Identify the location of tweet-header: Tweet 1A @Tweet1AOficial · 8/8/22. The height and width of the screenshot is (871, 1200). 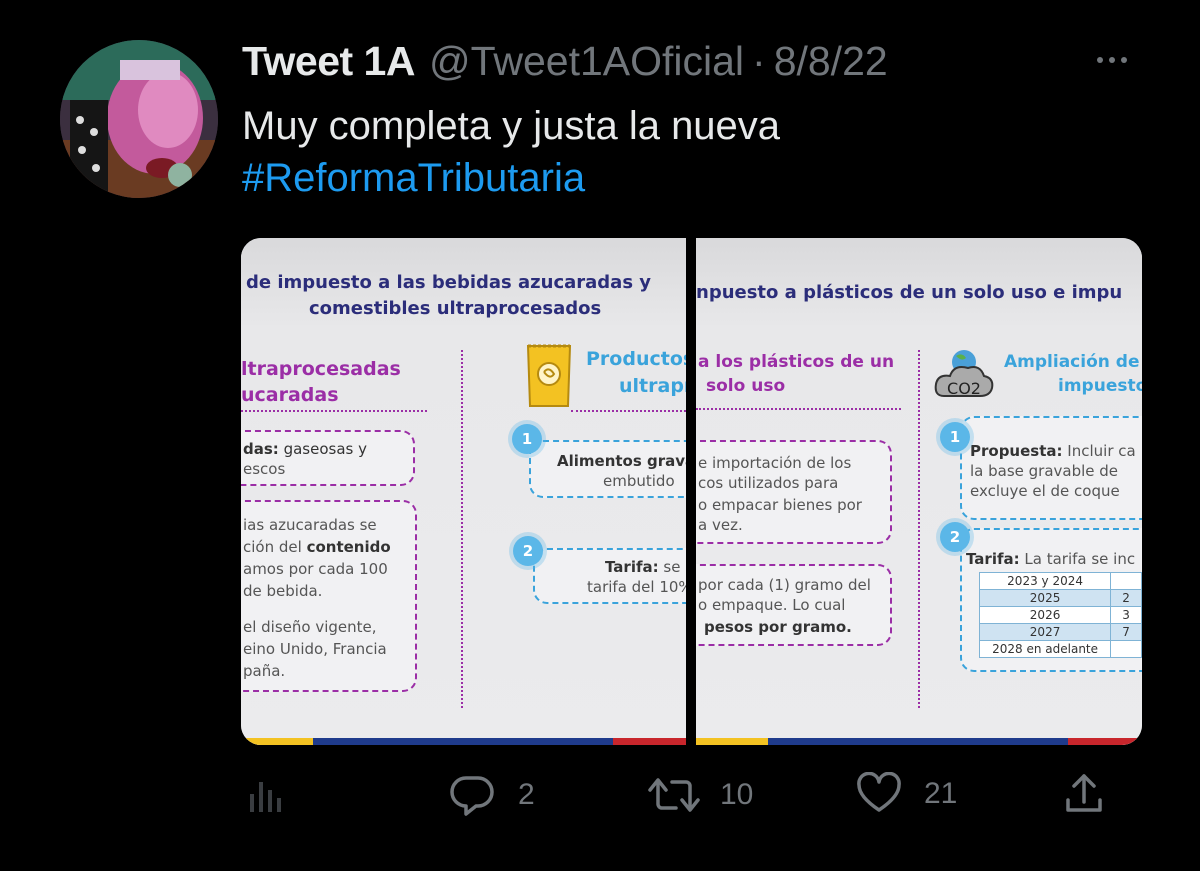
(565, 63).